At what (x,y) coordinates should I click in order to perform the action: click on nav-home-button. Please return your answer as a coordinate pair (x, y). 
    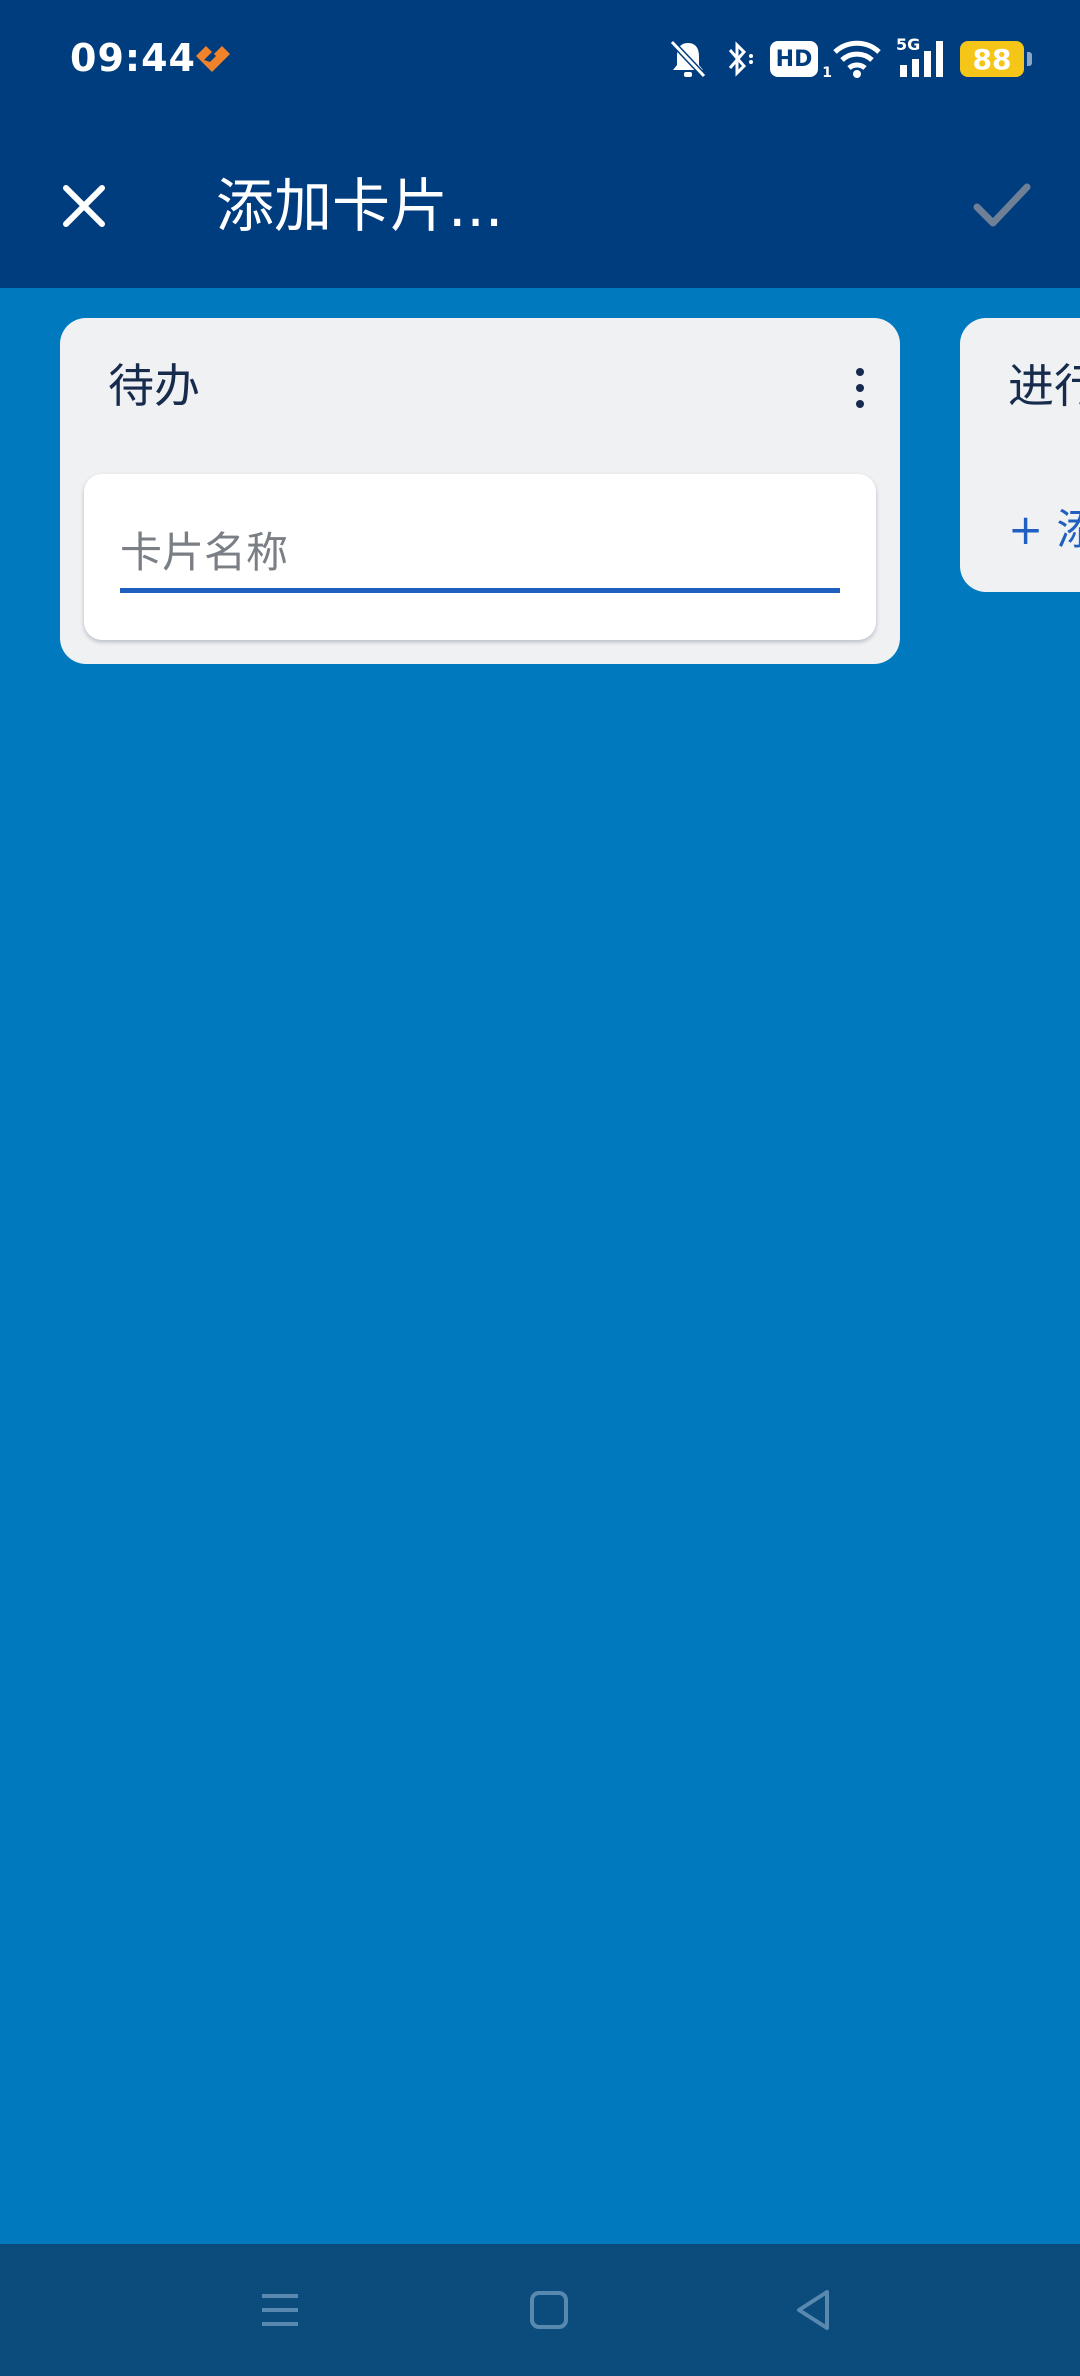
    Looking at the image, I should click on (549, 2310).